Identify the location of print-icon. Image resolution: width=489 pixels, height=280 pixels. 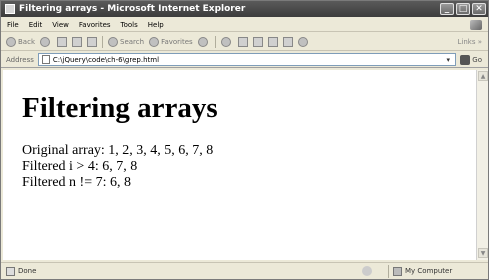
(257, 41).